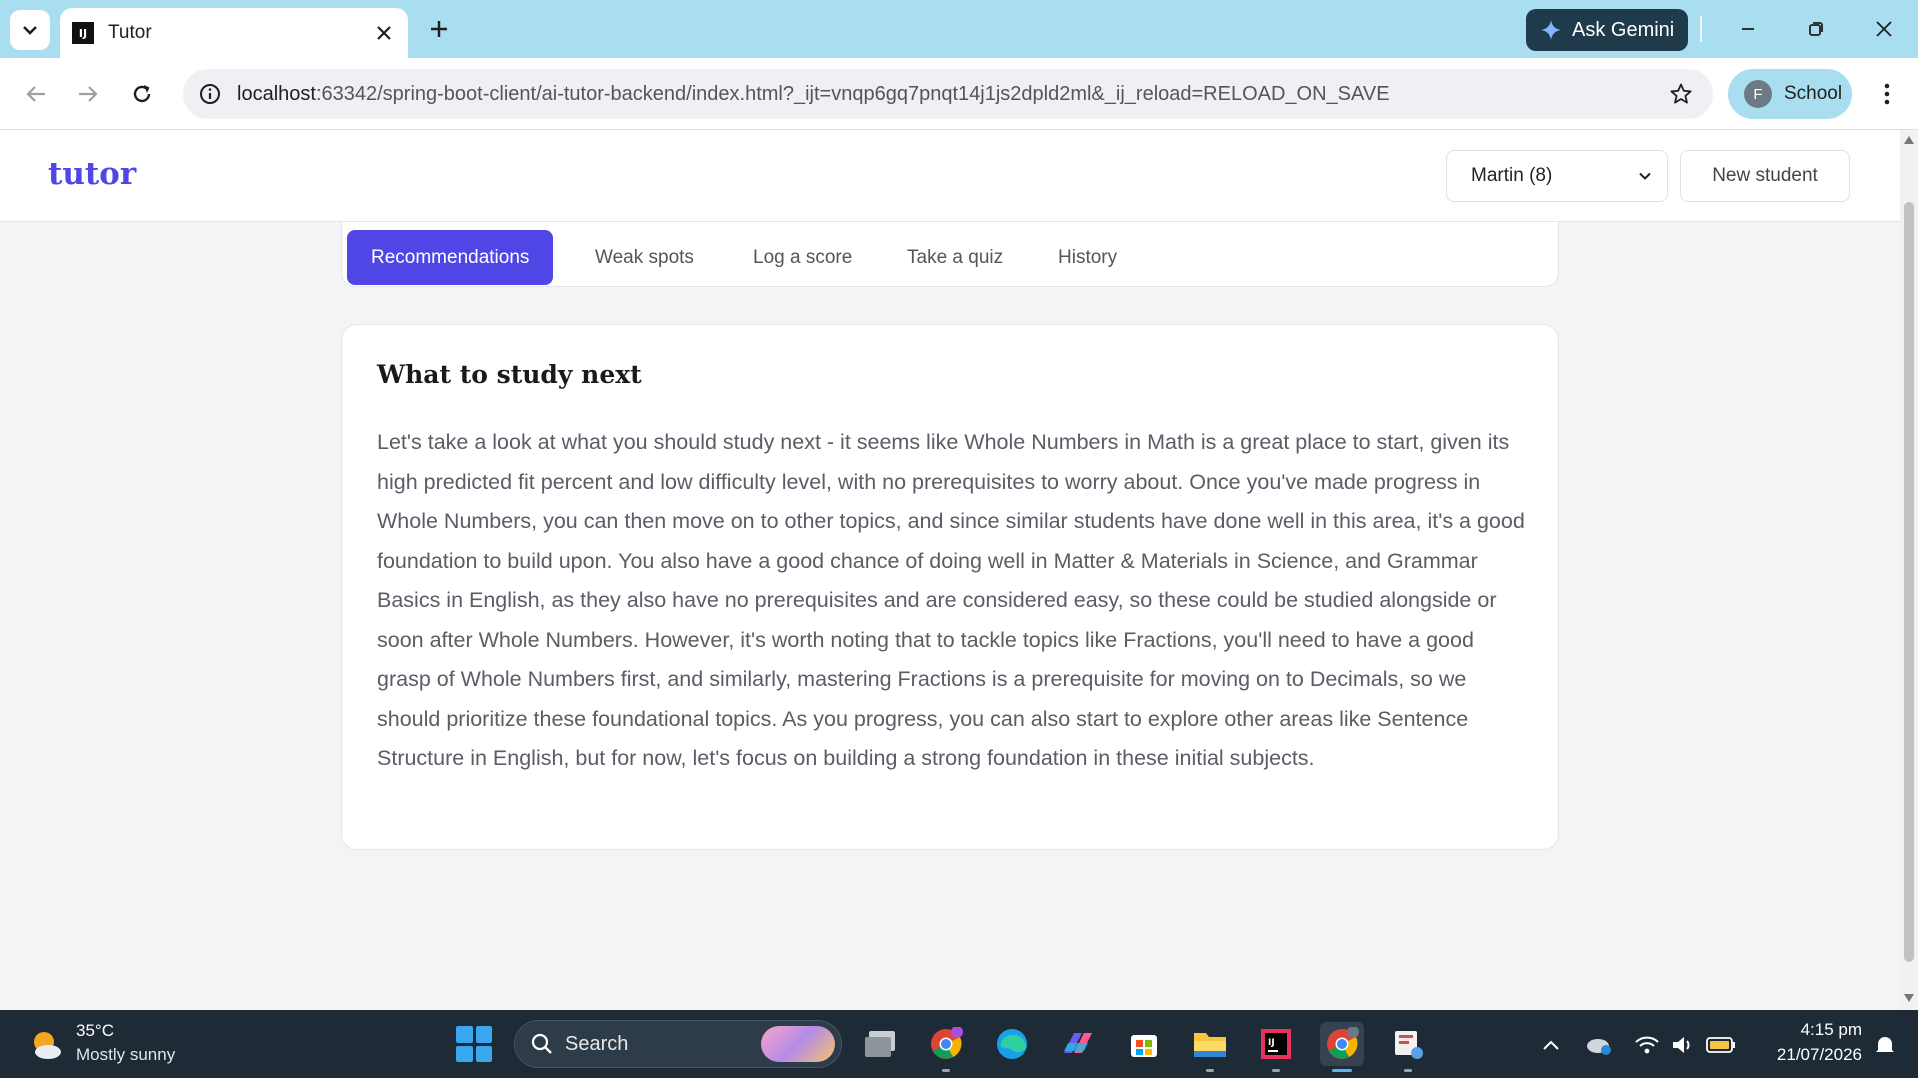  Describe the element at coordinates (1701, 29) in the screenshot. I see `tabstrip-separator` at that location.